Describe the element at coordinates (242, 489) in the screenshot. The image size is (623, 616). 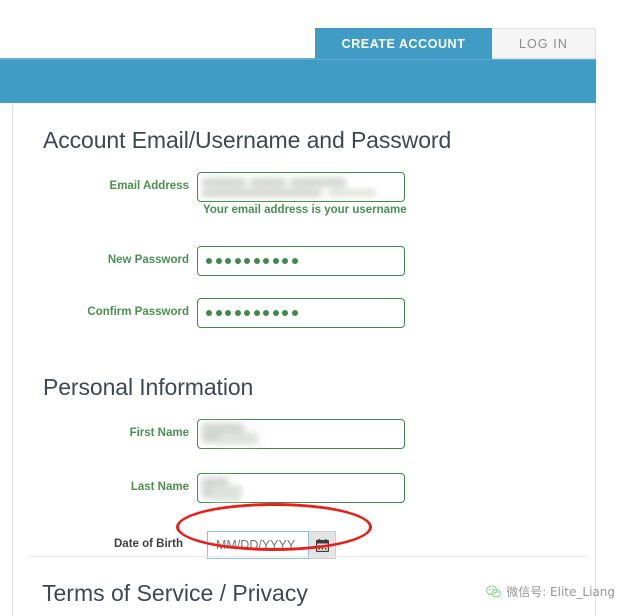
I see `redacted-last-name-value` at that location.